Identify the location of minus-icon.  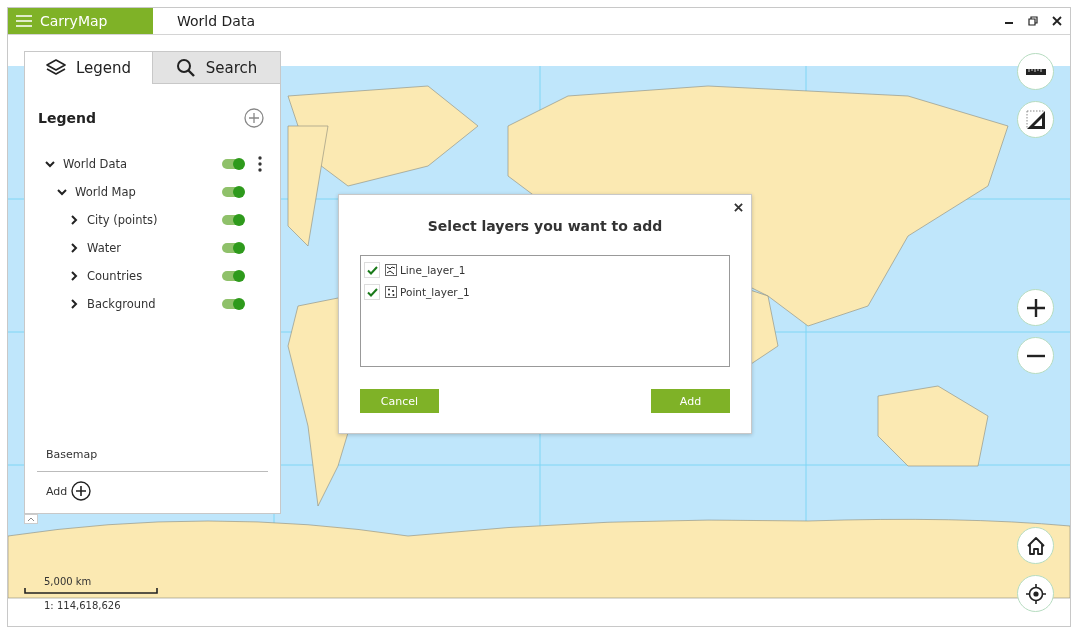
(1035, 355).